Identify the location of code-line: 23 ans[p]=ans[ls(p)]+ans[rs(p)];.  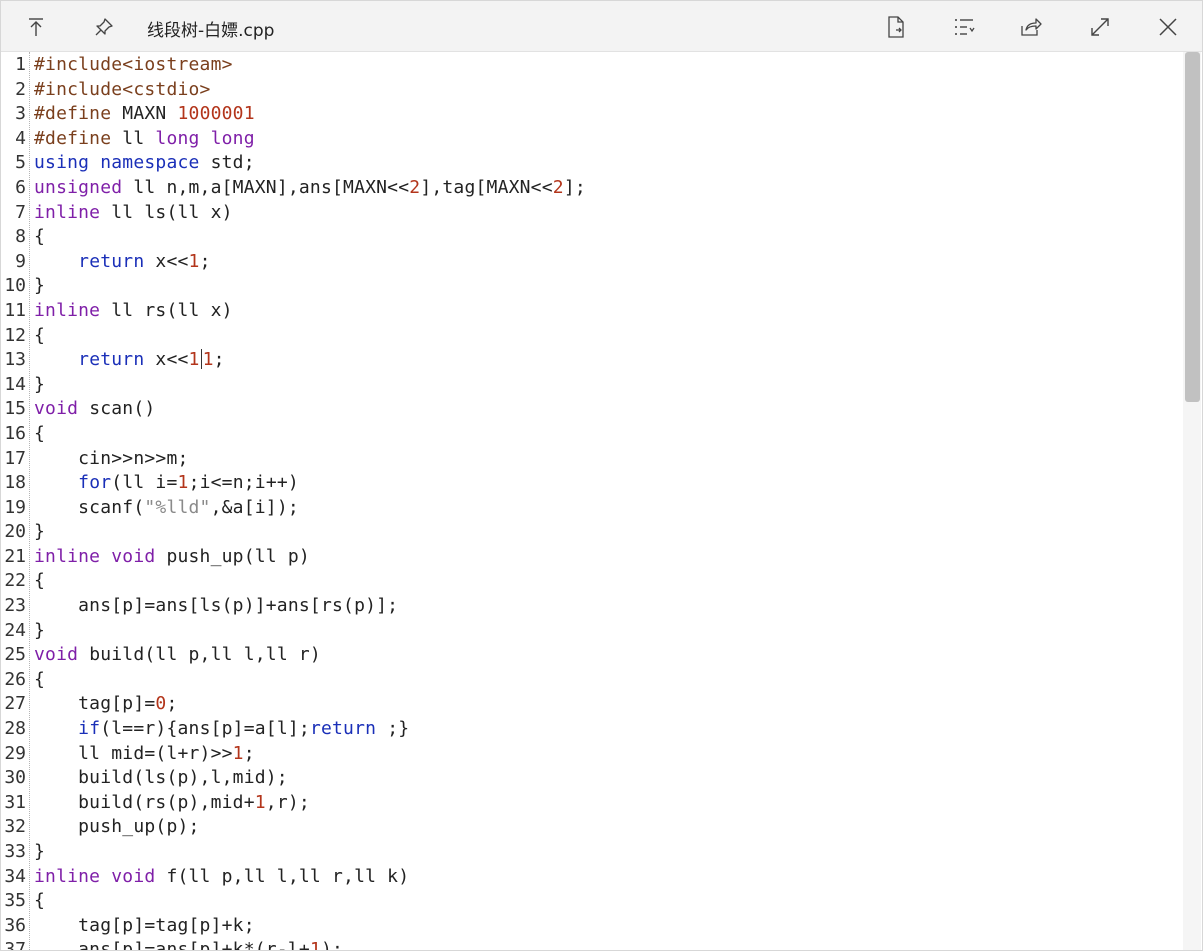
(591, 606).